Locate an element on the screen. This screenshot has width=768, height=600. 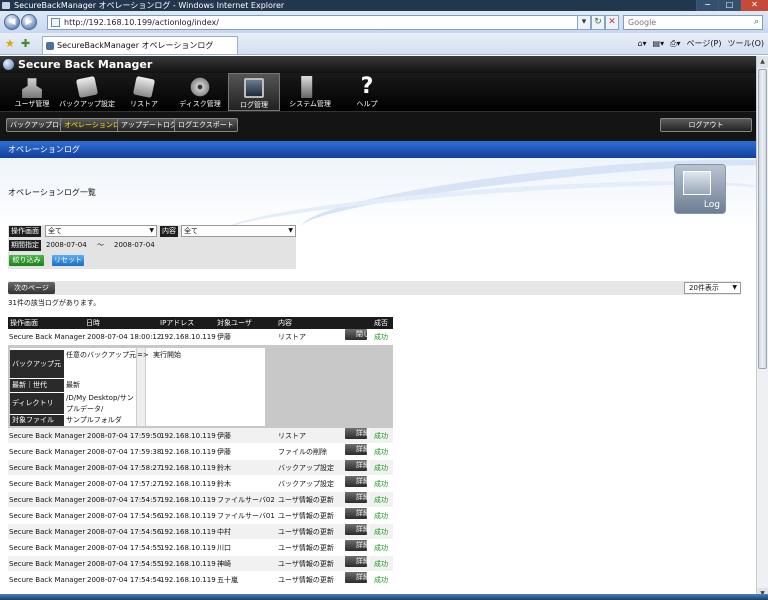
detail-arrow: => is located at coordinates (143, 355).